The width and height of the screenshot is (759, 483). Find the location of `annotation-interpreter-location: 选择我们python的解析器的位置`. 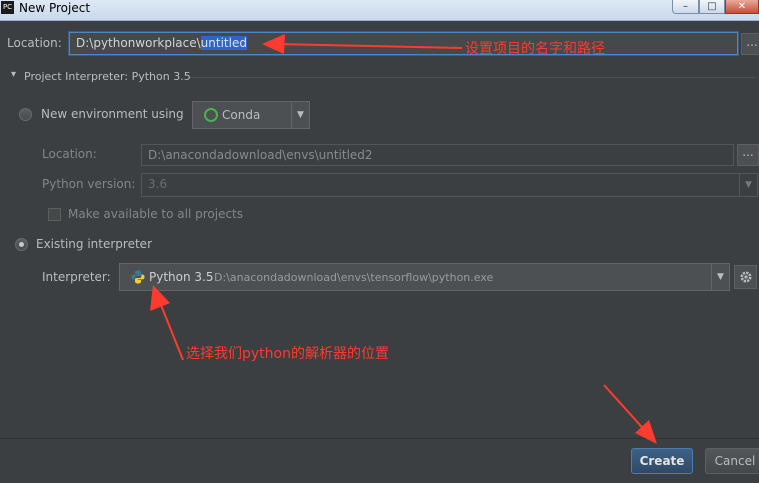

annotation-interpreter-location: 选择我们python的解析器的位置 is located at coordinates (287, 354).